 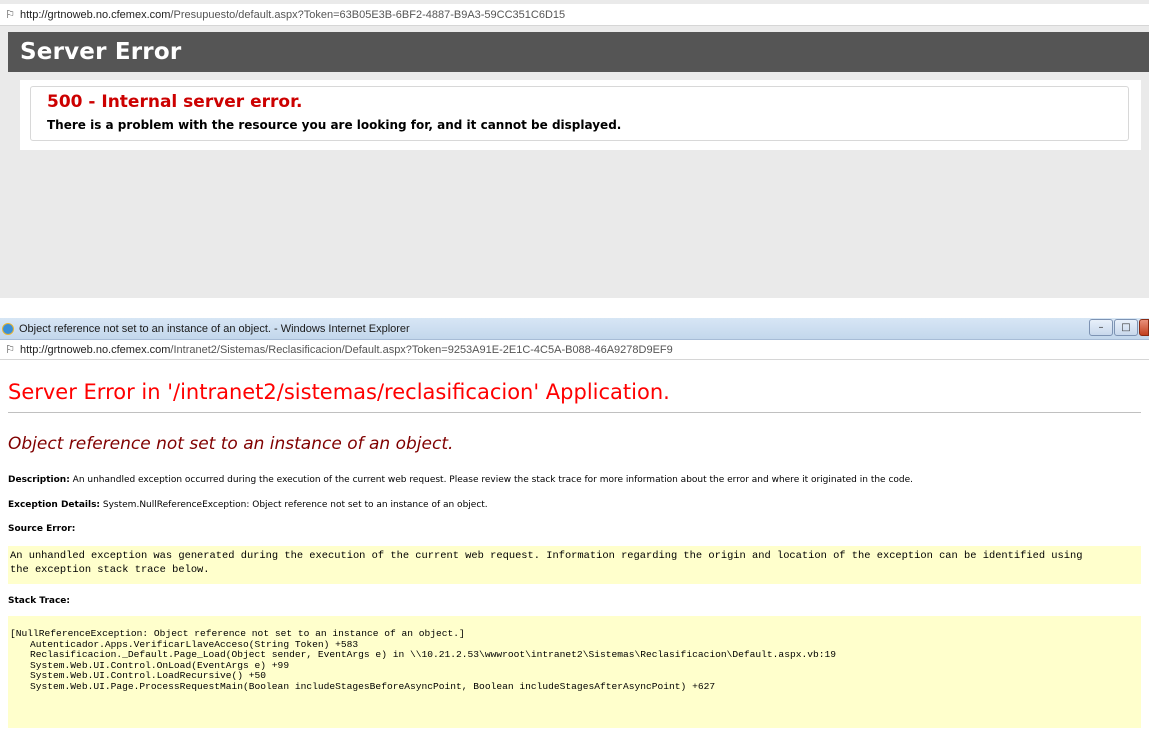 What do you see at coordinates (578, 52) in the screenshot?
I see `server-error-header: Server Error` at bounding box center [578, 52].